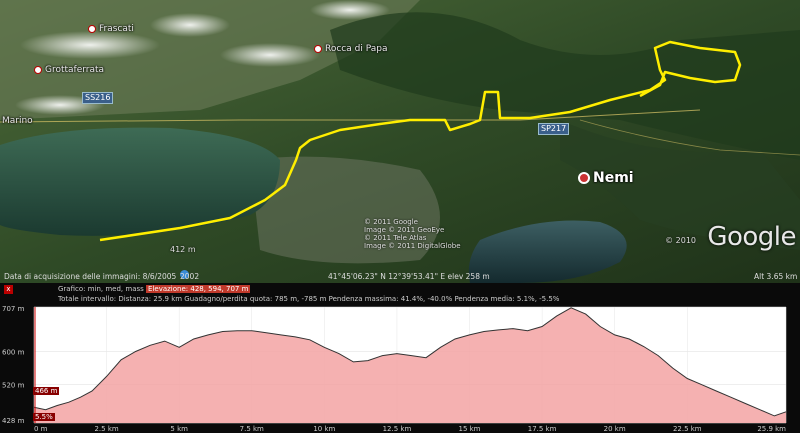  Describe the element at coordinates (98, 98) in the screenshot. I see `road-shield-ss216: SS216` at that location.